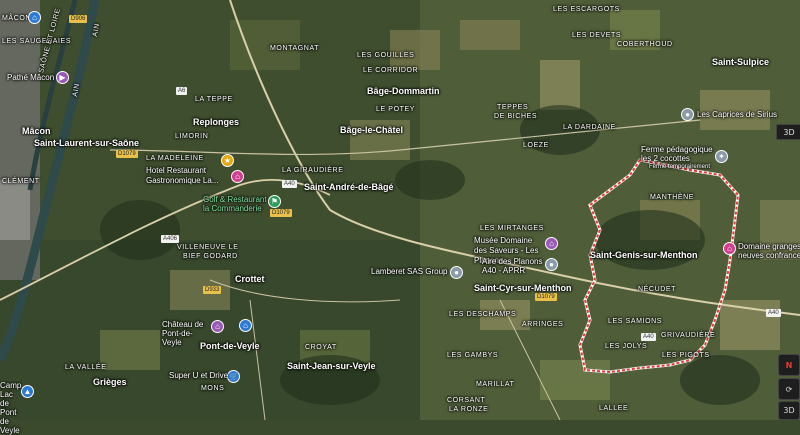 The image size is (800, 435). What do you see at coordinates (741, 62) in the screenshot?
I see `place-label: Saint-Sulpice` at bounding box center [741, 62].